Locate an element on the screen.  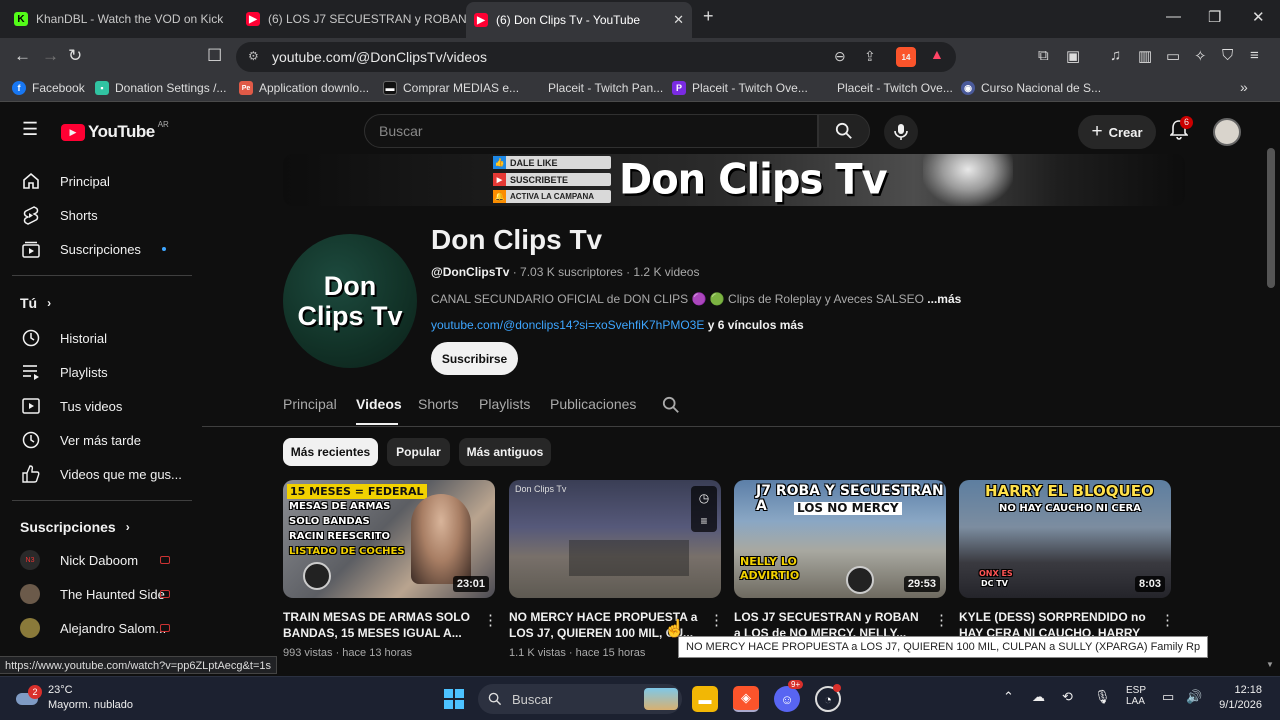
menu-icon: ≡ is located at coordinates (1254, 55).